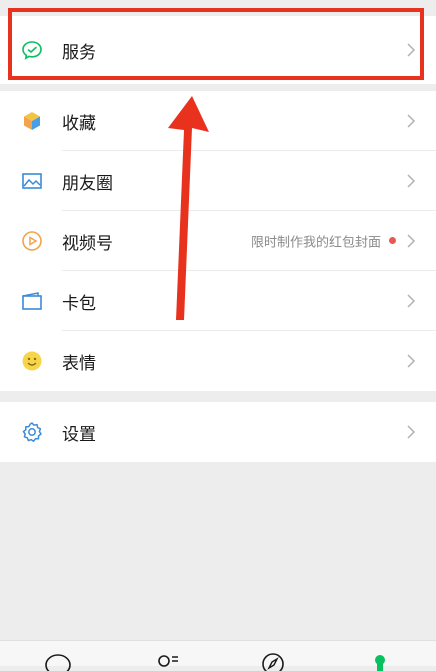 The image size is (436, 671). What do you see at coordinates (32, 301) in the screenshot?
I see `card-wallet-icon` at bounding box center [32, 301].